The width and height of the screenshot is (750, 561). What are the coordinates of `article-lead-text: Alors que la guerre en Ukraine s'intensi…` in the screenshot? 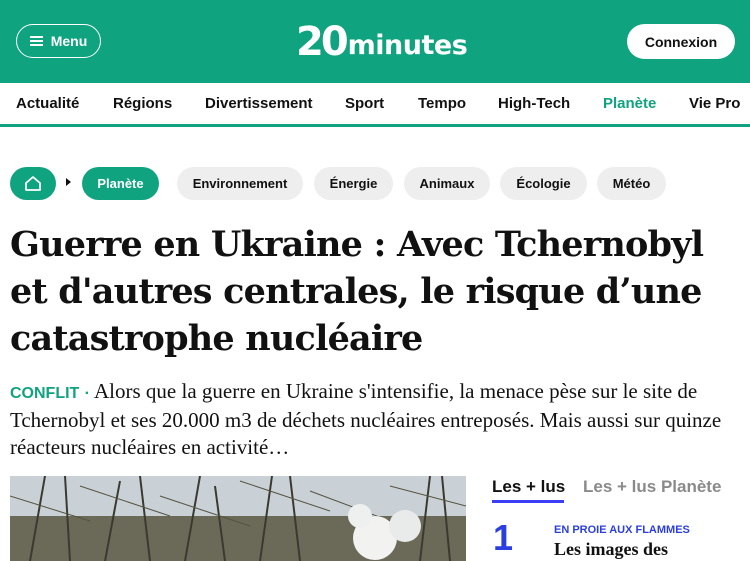 It's located at (366, 419).